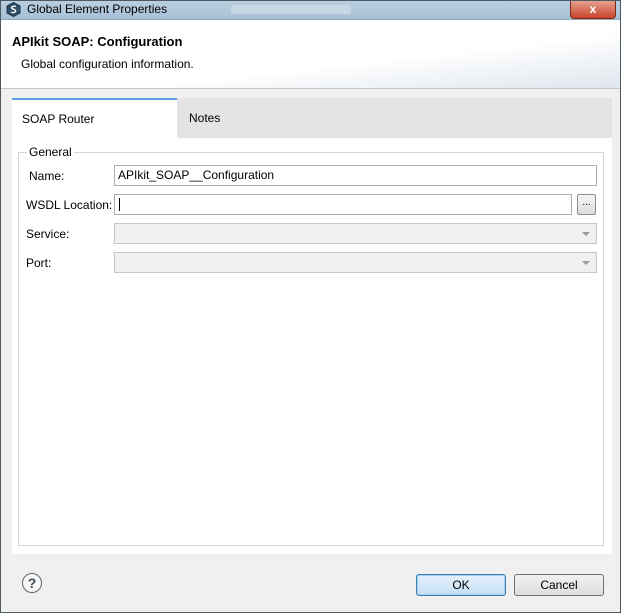 The height and width of the screenshot is (613, 621). I want to click on tab-strip: SOAP Router Configuration Notes, so click(312, 131).